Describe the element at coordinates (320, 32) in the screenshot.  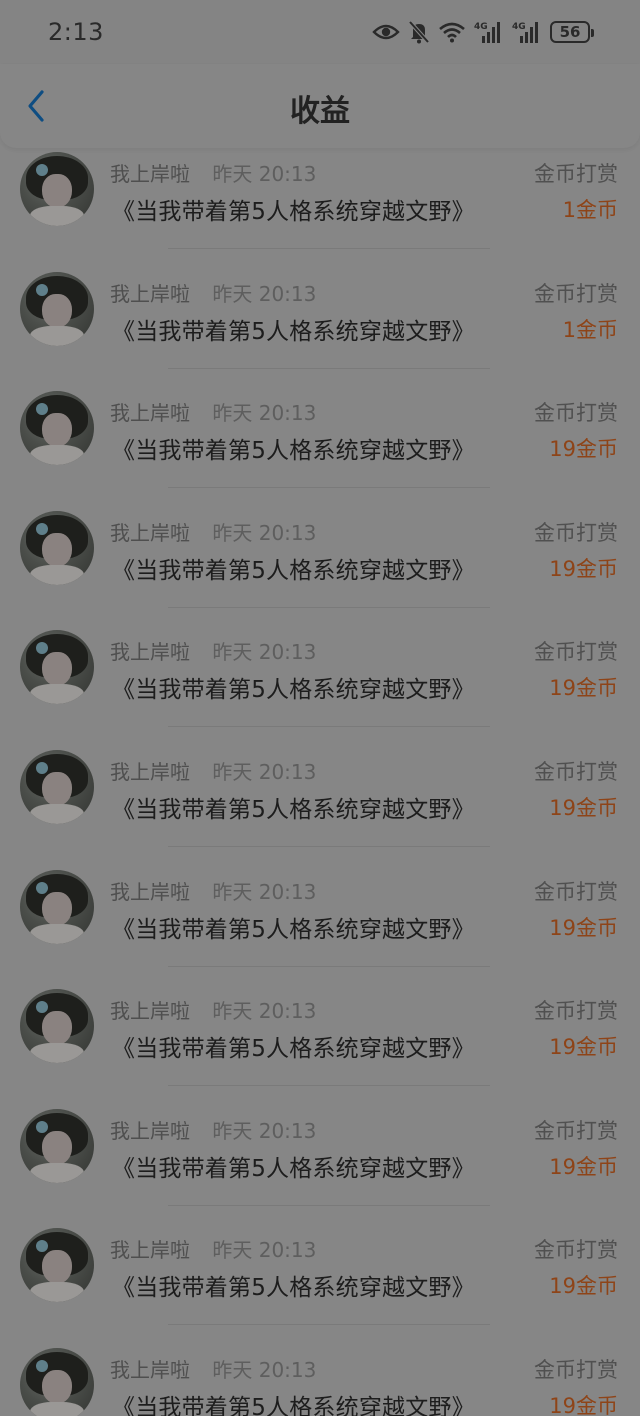
I see `status-bar: 2:13 4G 4G 56` at that location.